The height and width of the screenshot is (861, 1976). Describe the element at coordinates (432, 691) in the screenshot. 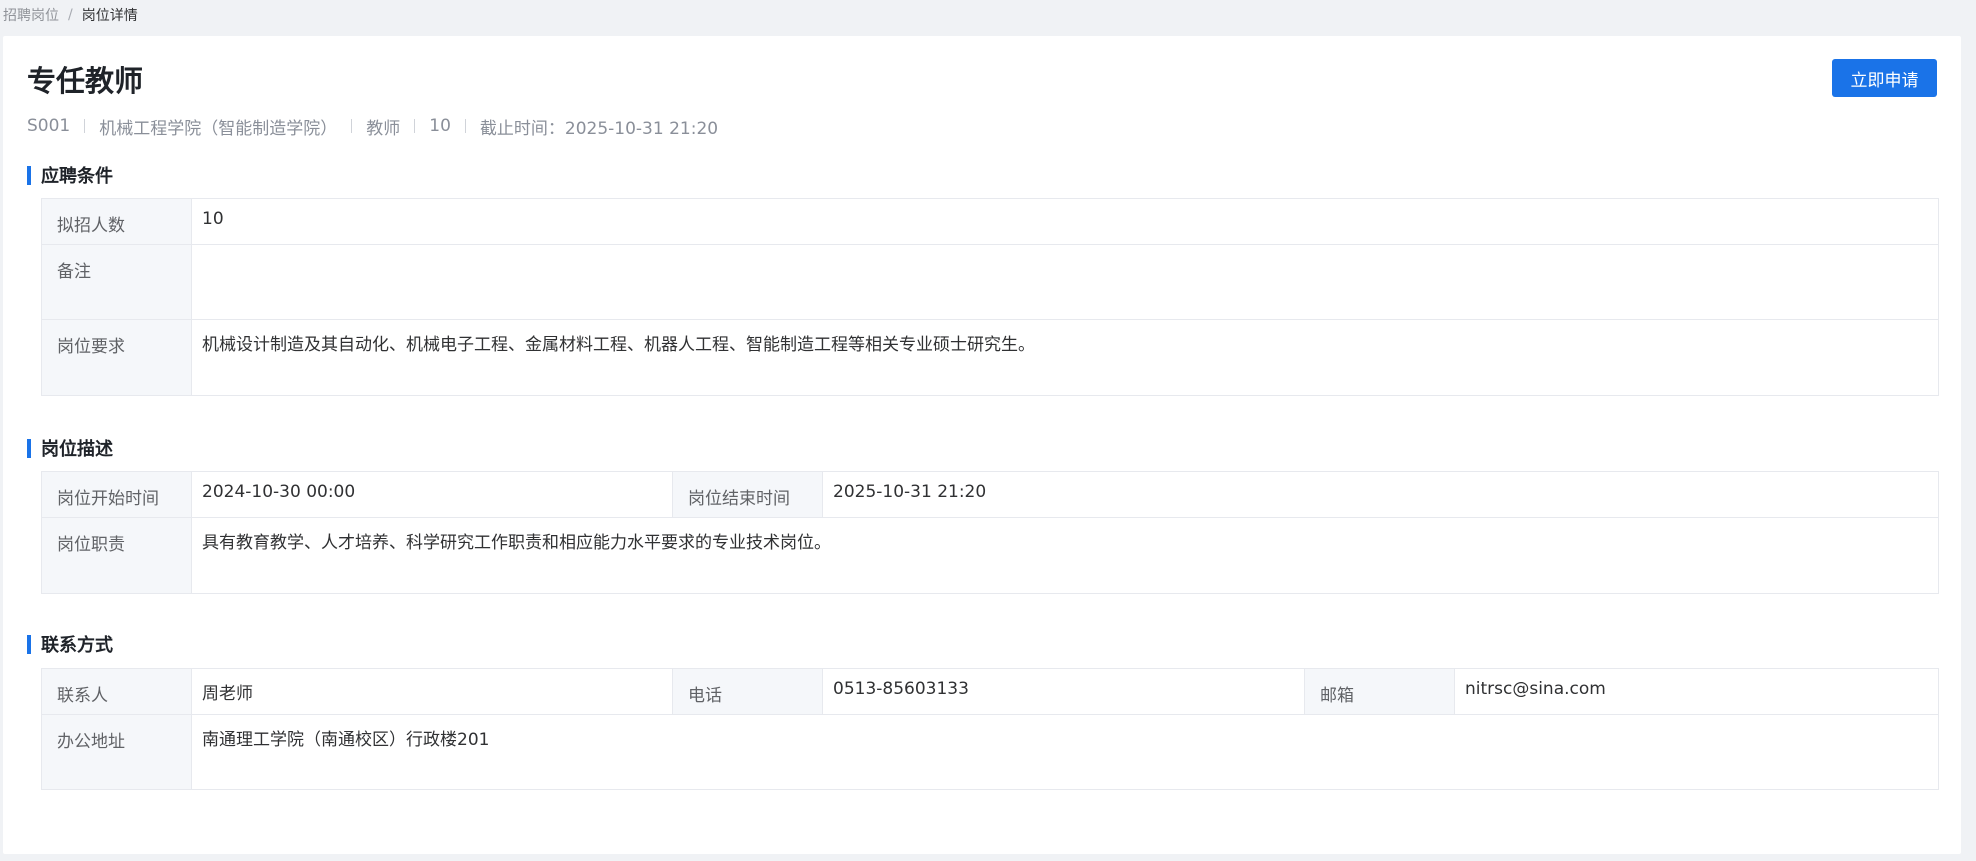

I see `contact-person-value: 周老师` at that location.